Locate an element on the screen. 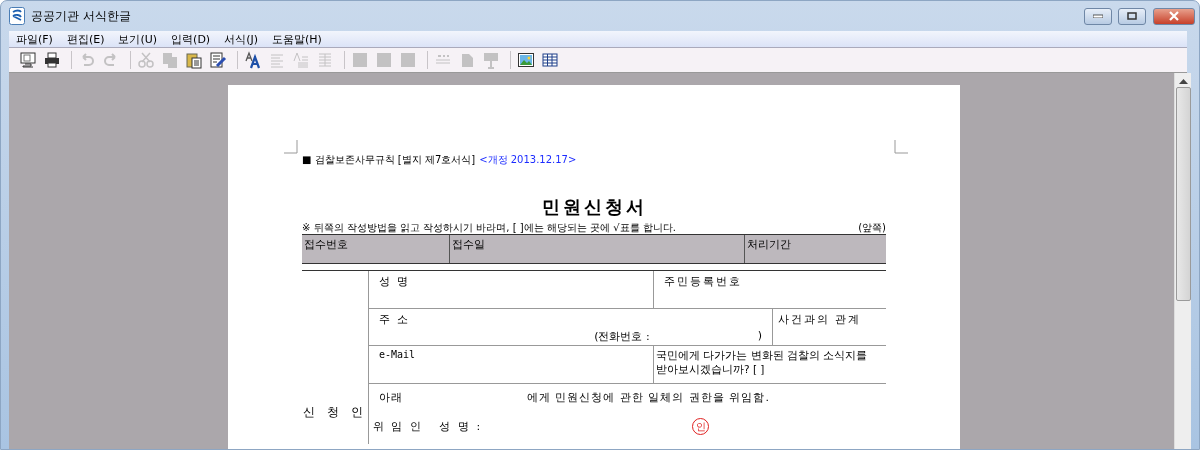 The width and height of the screenshot is (1200, 450). field-label: 주 소 is located at coordinates (395, 319).